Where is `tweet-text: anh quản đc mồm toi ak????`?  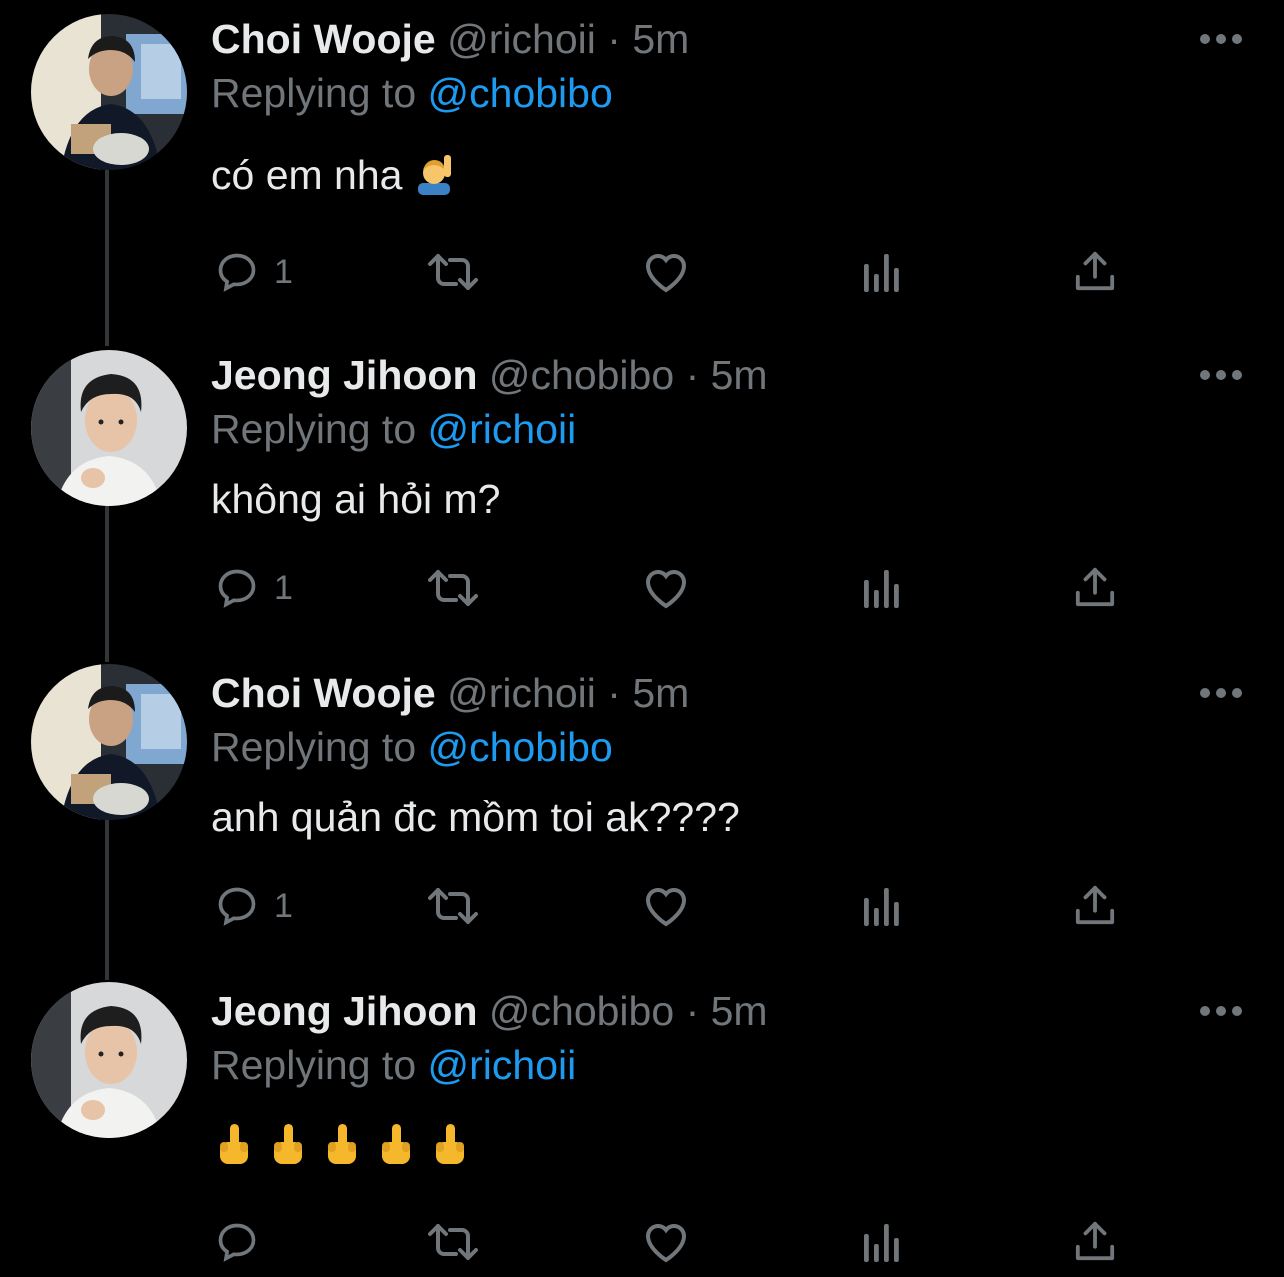 tweet-text: anh quản đc mồm toi ak???? is located at coordinates (475, 817).